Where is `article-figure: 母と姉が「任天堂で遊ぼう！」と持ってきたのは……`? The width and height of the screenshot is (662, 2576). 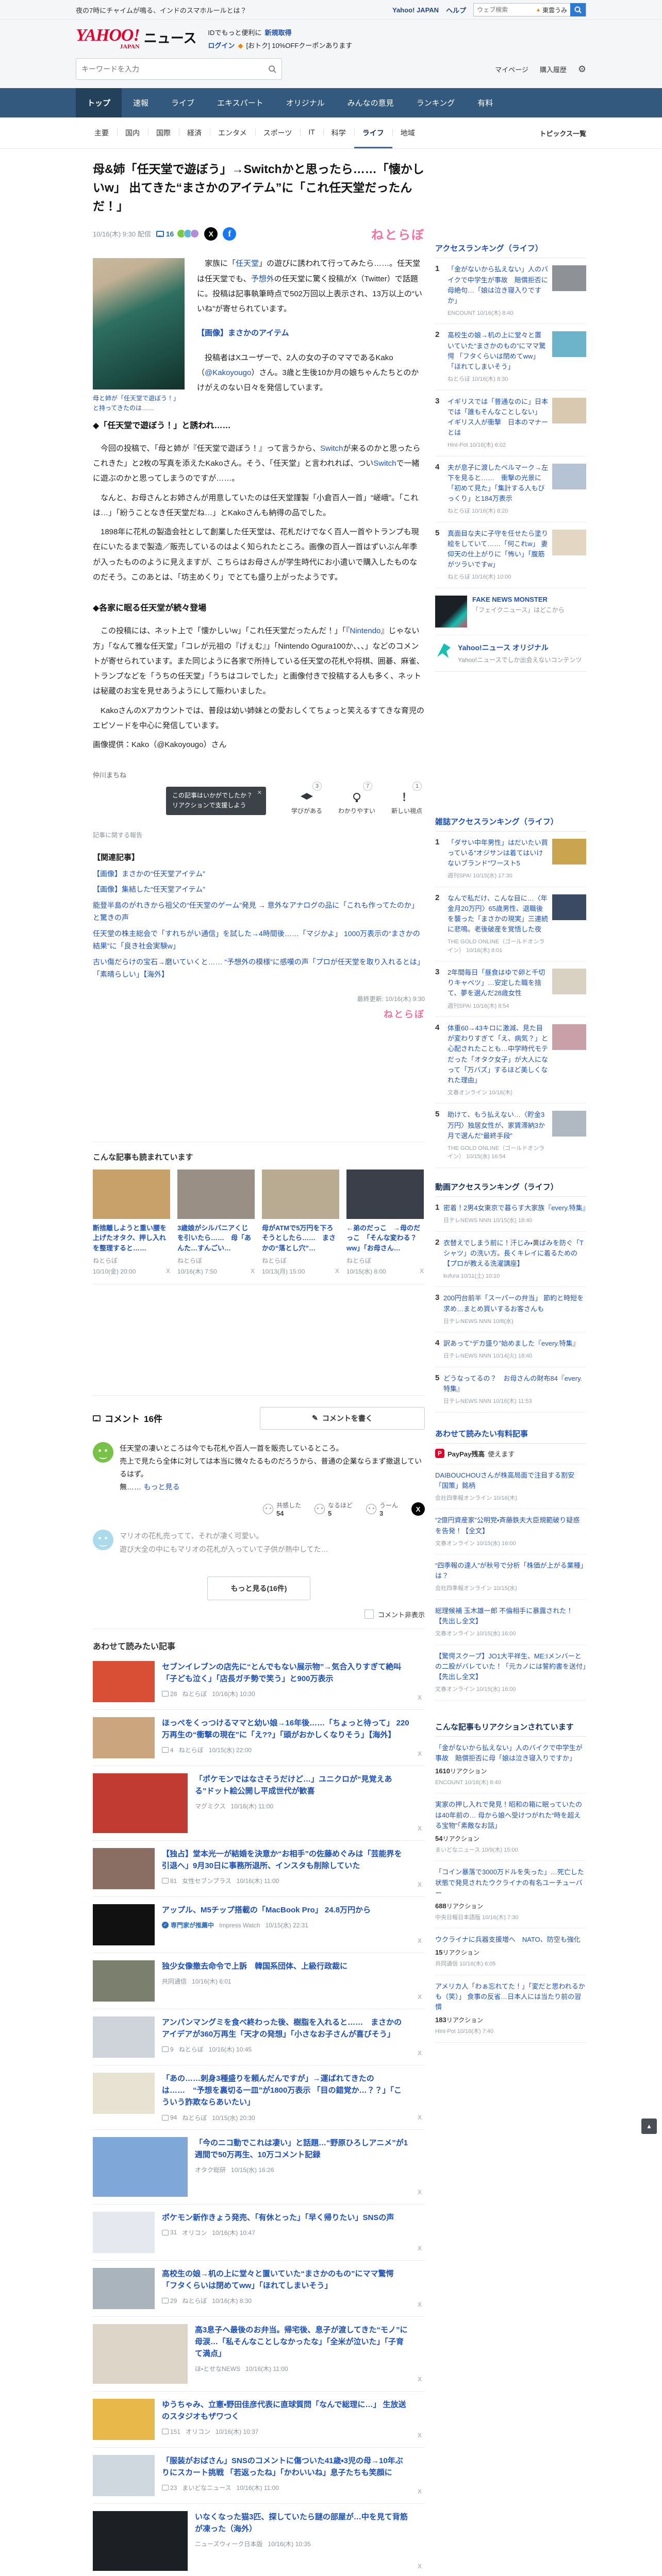 article-figure: 母と姉が「任天堂で遊ぼう！」と持ってきたのは…… is located at coordinates (139, 335).